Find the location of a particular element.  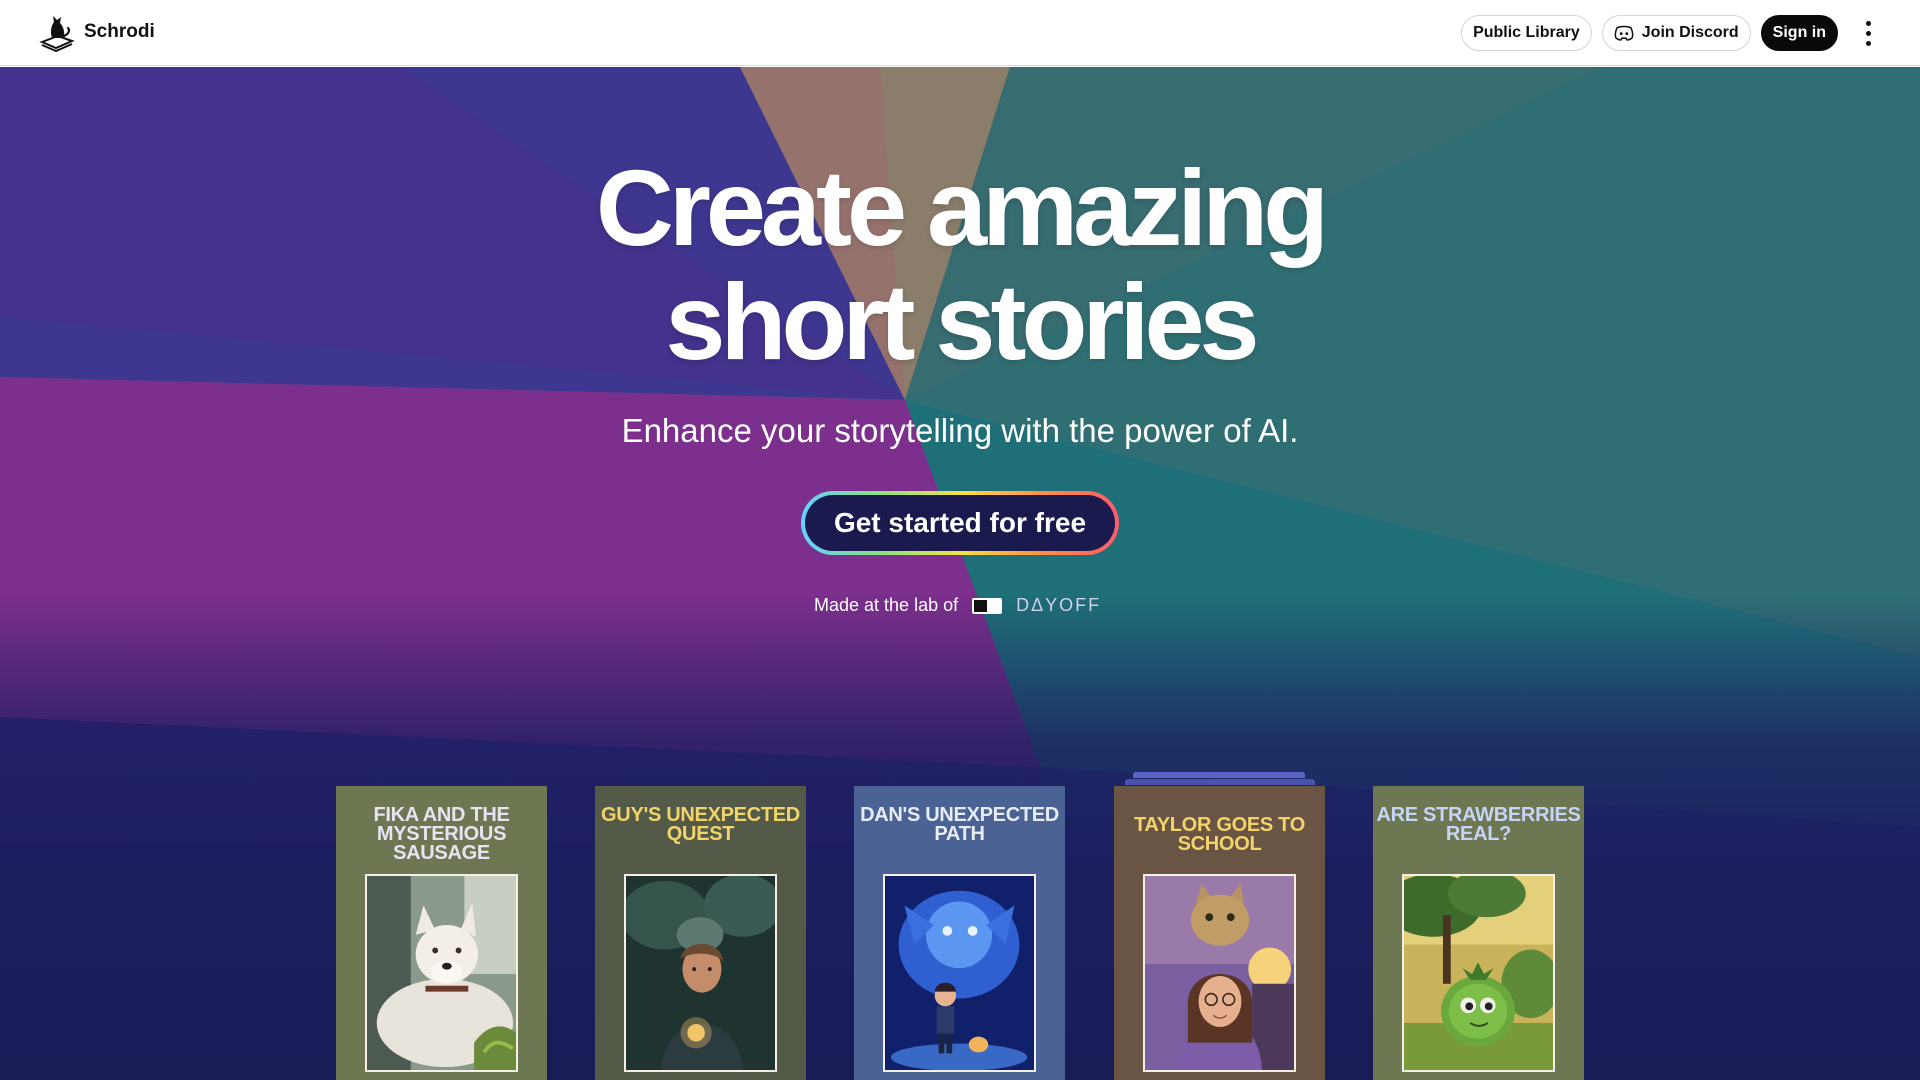

public-library-button: Public Library is located at coordinates (1526, 33).